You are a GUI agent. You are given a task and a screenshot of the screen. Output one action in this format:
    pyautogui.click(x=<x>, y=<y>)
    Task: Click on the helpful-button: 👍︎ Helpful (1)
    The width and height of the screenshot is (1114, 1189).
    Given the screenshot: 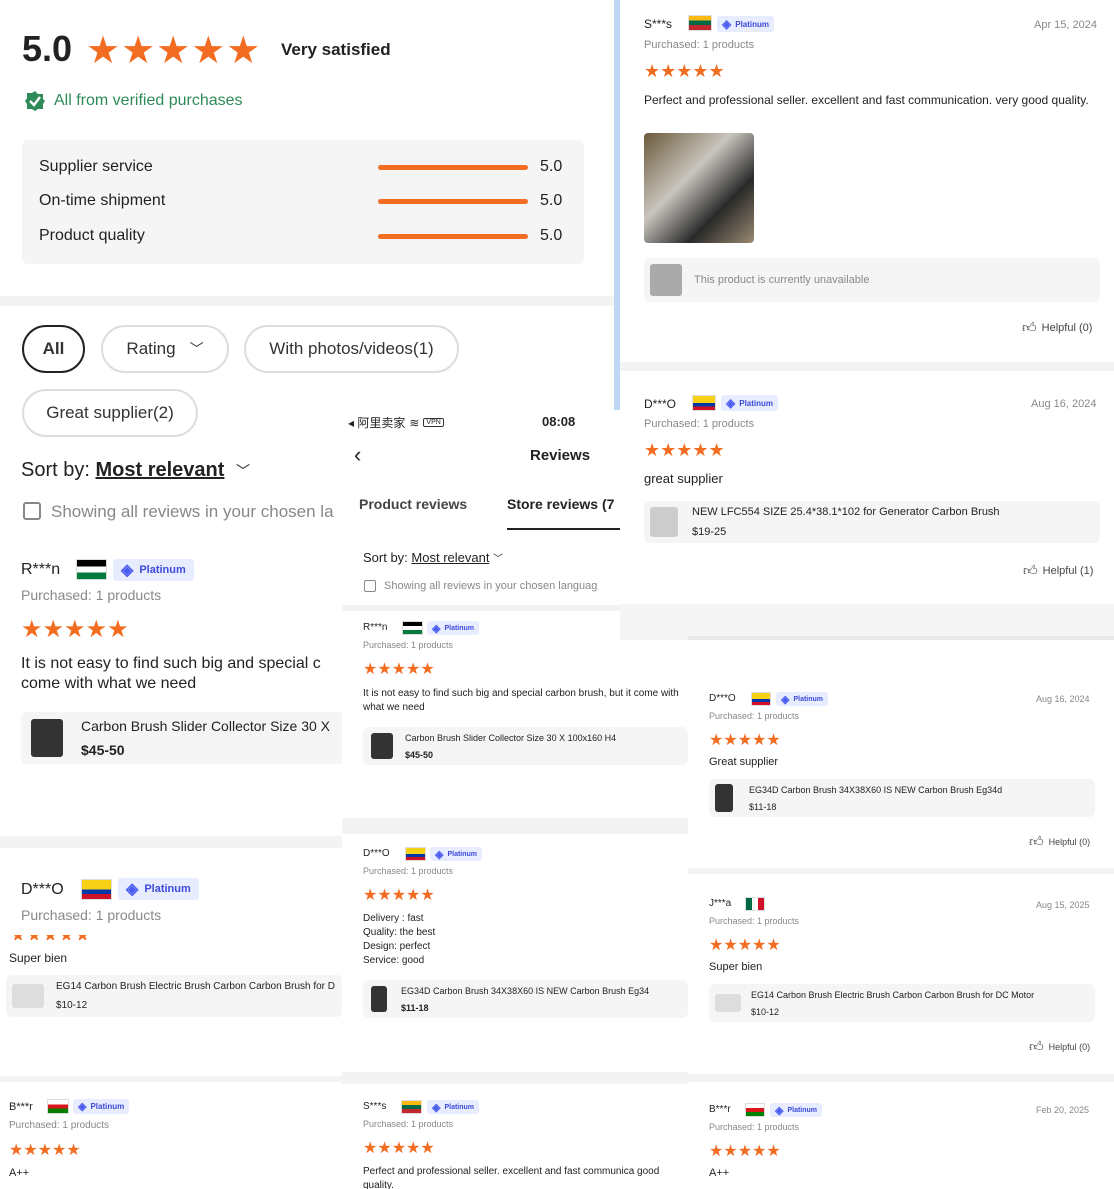 What is the action you would take?
    pyautogui.click(x=1058, y=570)
    